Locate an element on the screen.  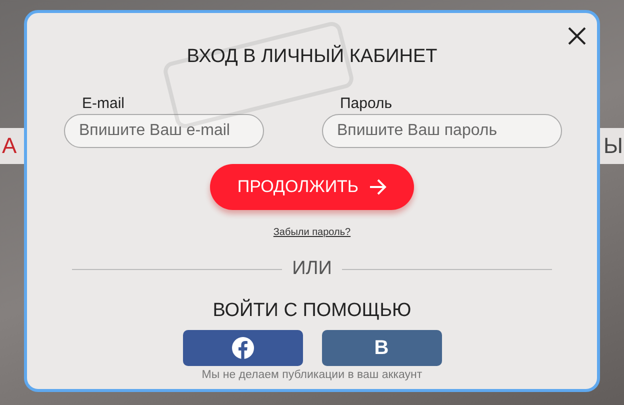
divider-text: ИЛИ is located at coordinates (312, 269).